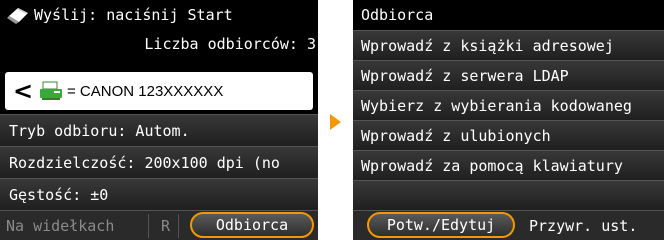 This screenshot has height=240, width=664. Describe the element at coordinates (397, 15) in the screenshot. I see `menu-title: Odbiorca` at that location.